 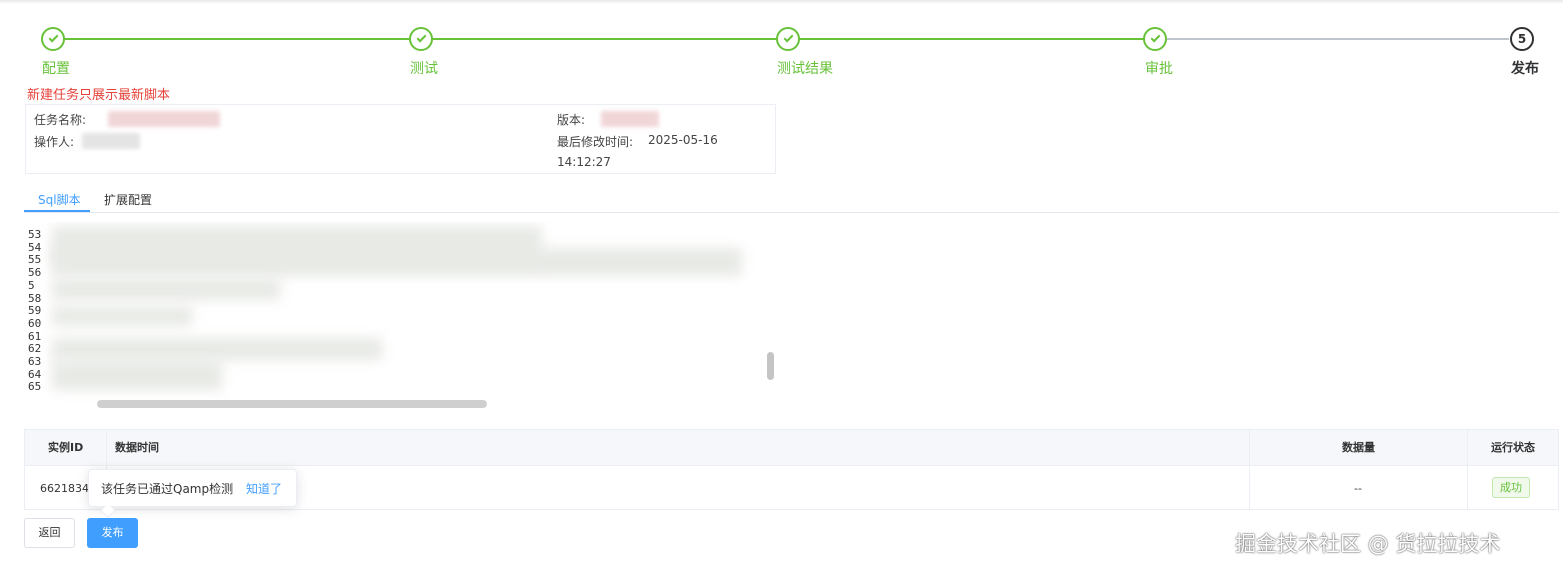 I want to click on line-number: 63, so click(x=35, y=362).